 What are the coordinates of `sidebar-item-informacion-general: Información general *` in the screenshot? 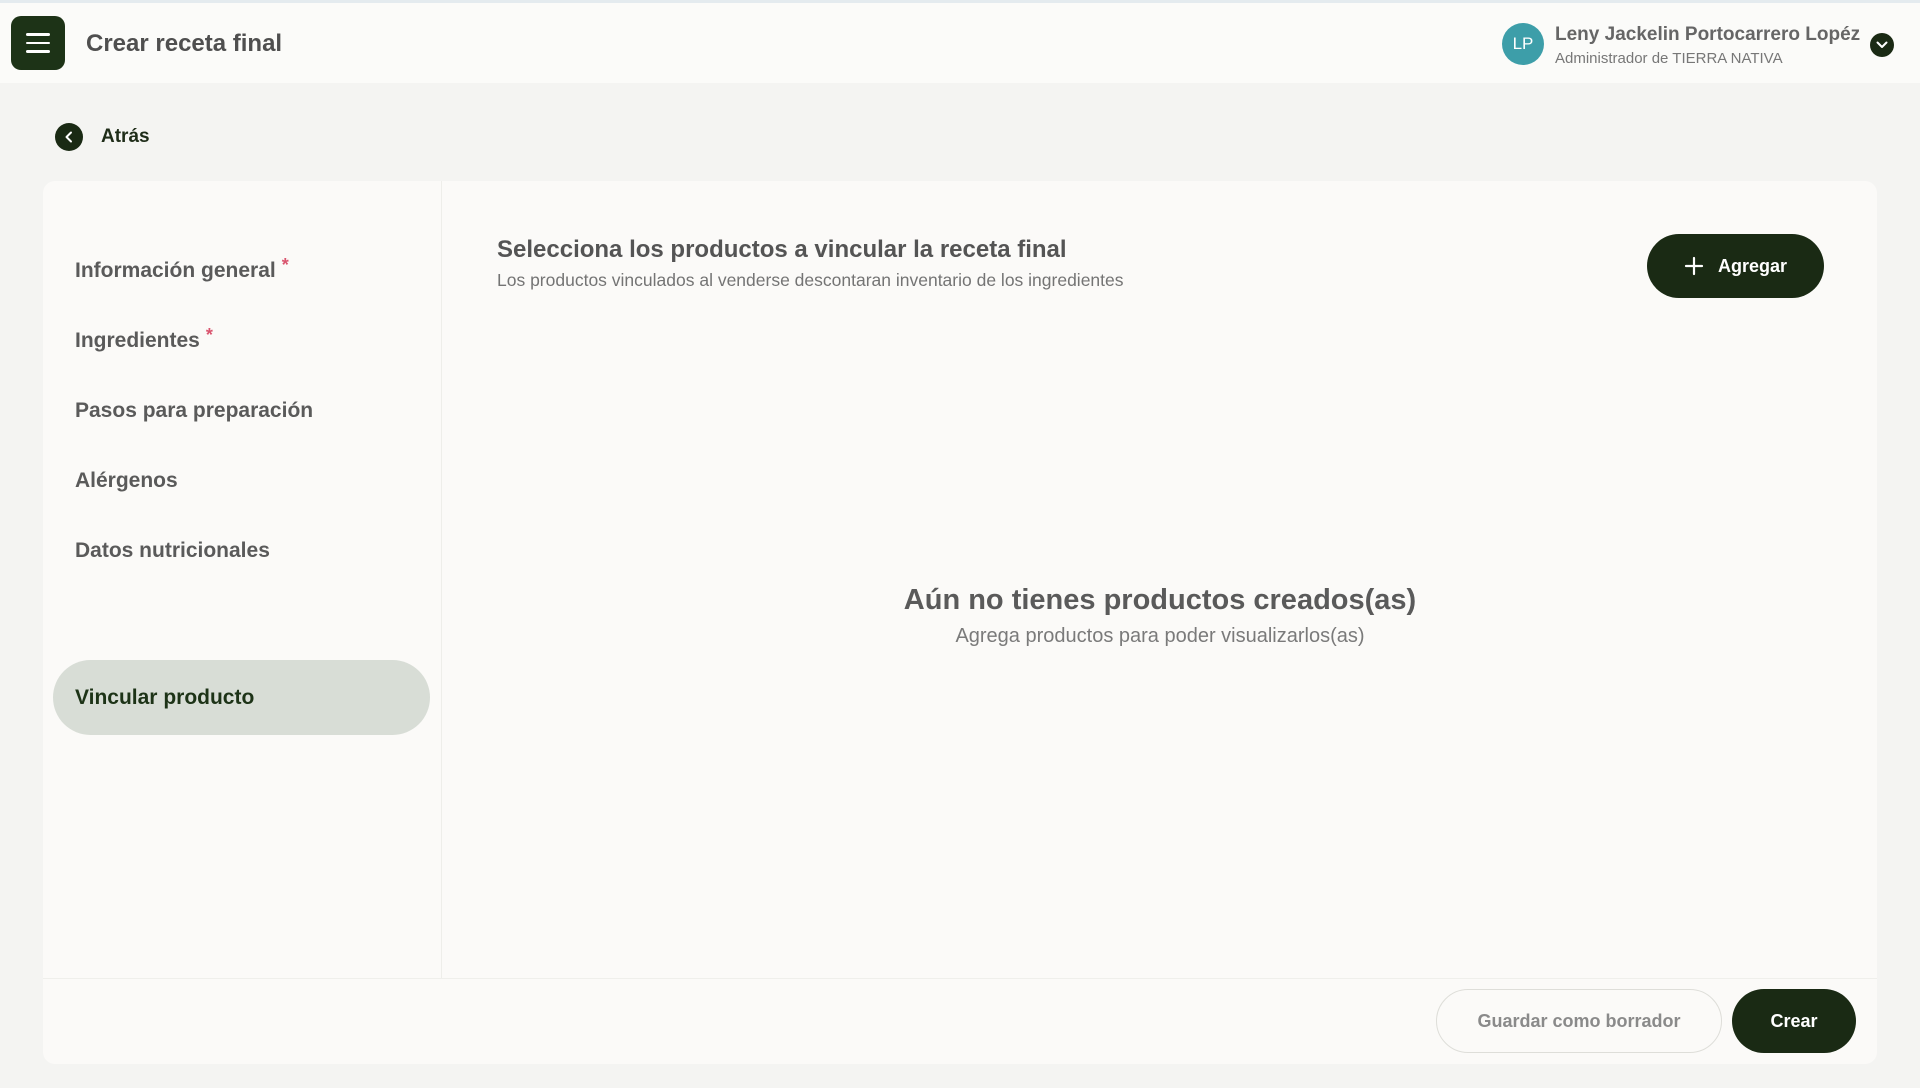 It's located at (241, 270).